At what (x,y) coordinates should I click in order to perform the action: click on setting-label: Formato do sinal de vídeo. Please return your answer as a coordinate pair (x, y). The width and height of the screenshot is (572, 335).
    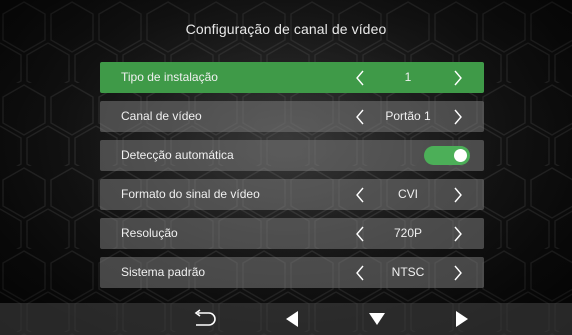
    Looking at the image, I should click on (190, 194).